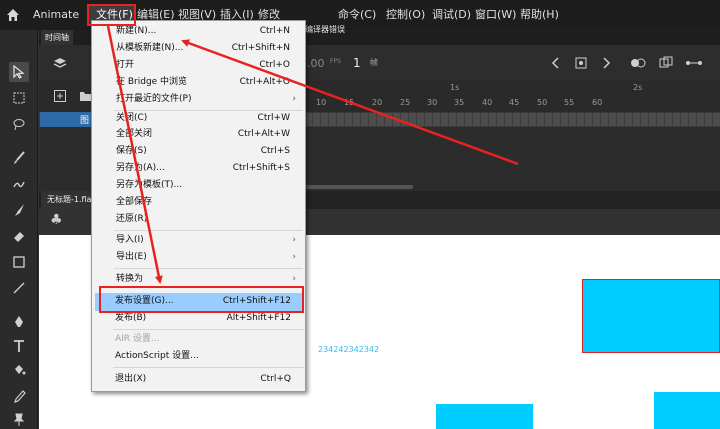 Image resolution: width=720 pixels, height=429 pixels. Describe the element at coordinates (350, 102) in the screenshot. I see `arrow-to-file-menu` at that location.